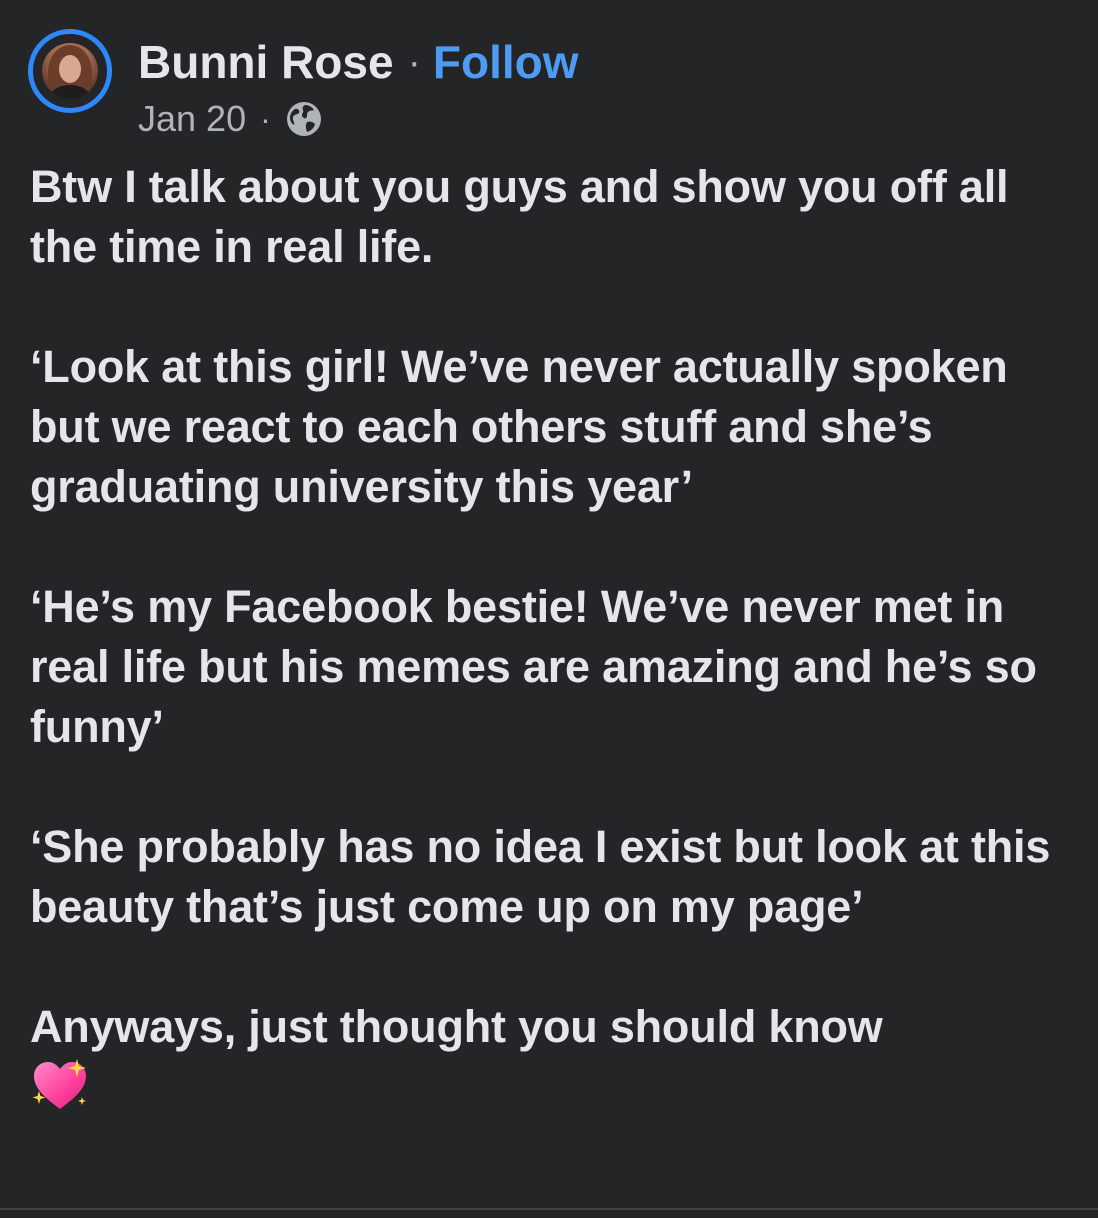 This screenshot has width=1098, height=1218. Describe the element at coordinates (506, 62) in the screenshot. I see `follow-button: Follow` at that location.